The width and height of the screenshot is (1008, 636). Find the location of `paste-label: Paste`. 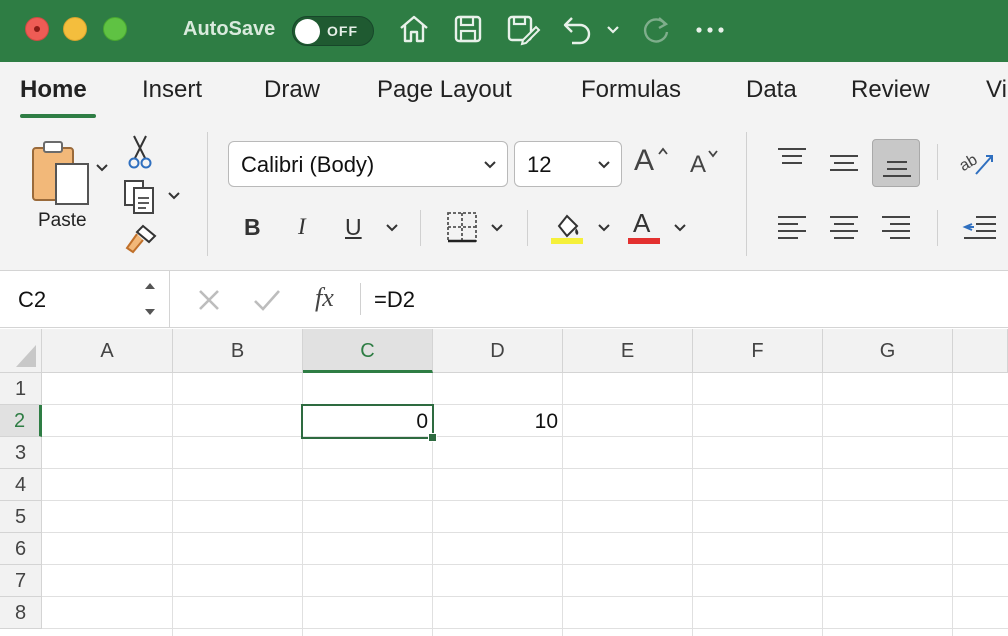

paste-label: Paste is located at coordinates (62, 220).